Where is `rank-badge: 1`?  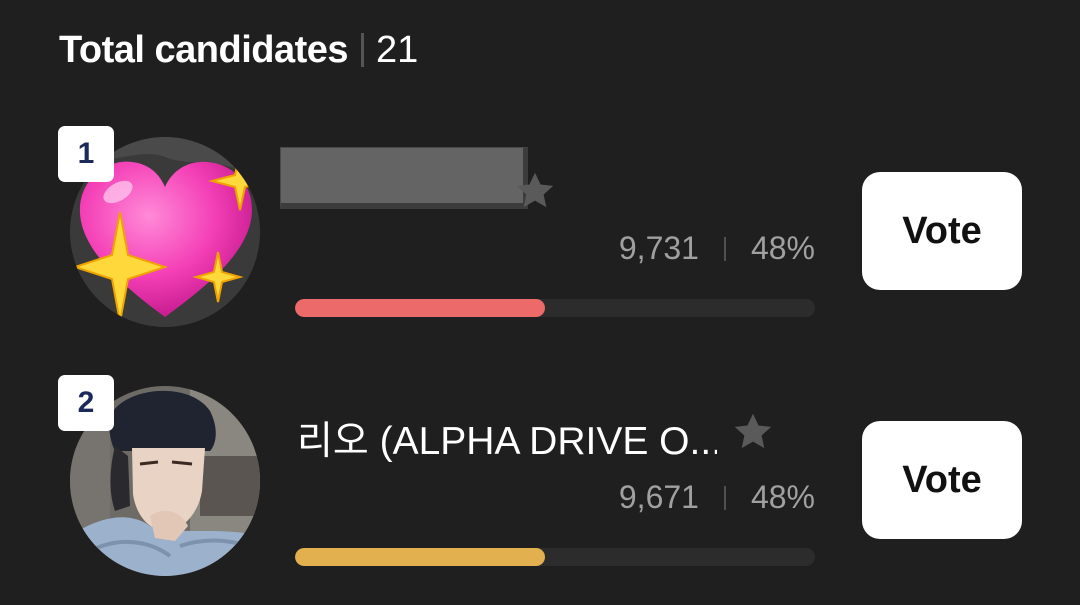 rank-badge: 1 is located at coordinates (86, 154).